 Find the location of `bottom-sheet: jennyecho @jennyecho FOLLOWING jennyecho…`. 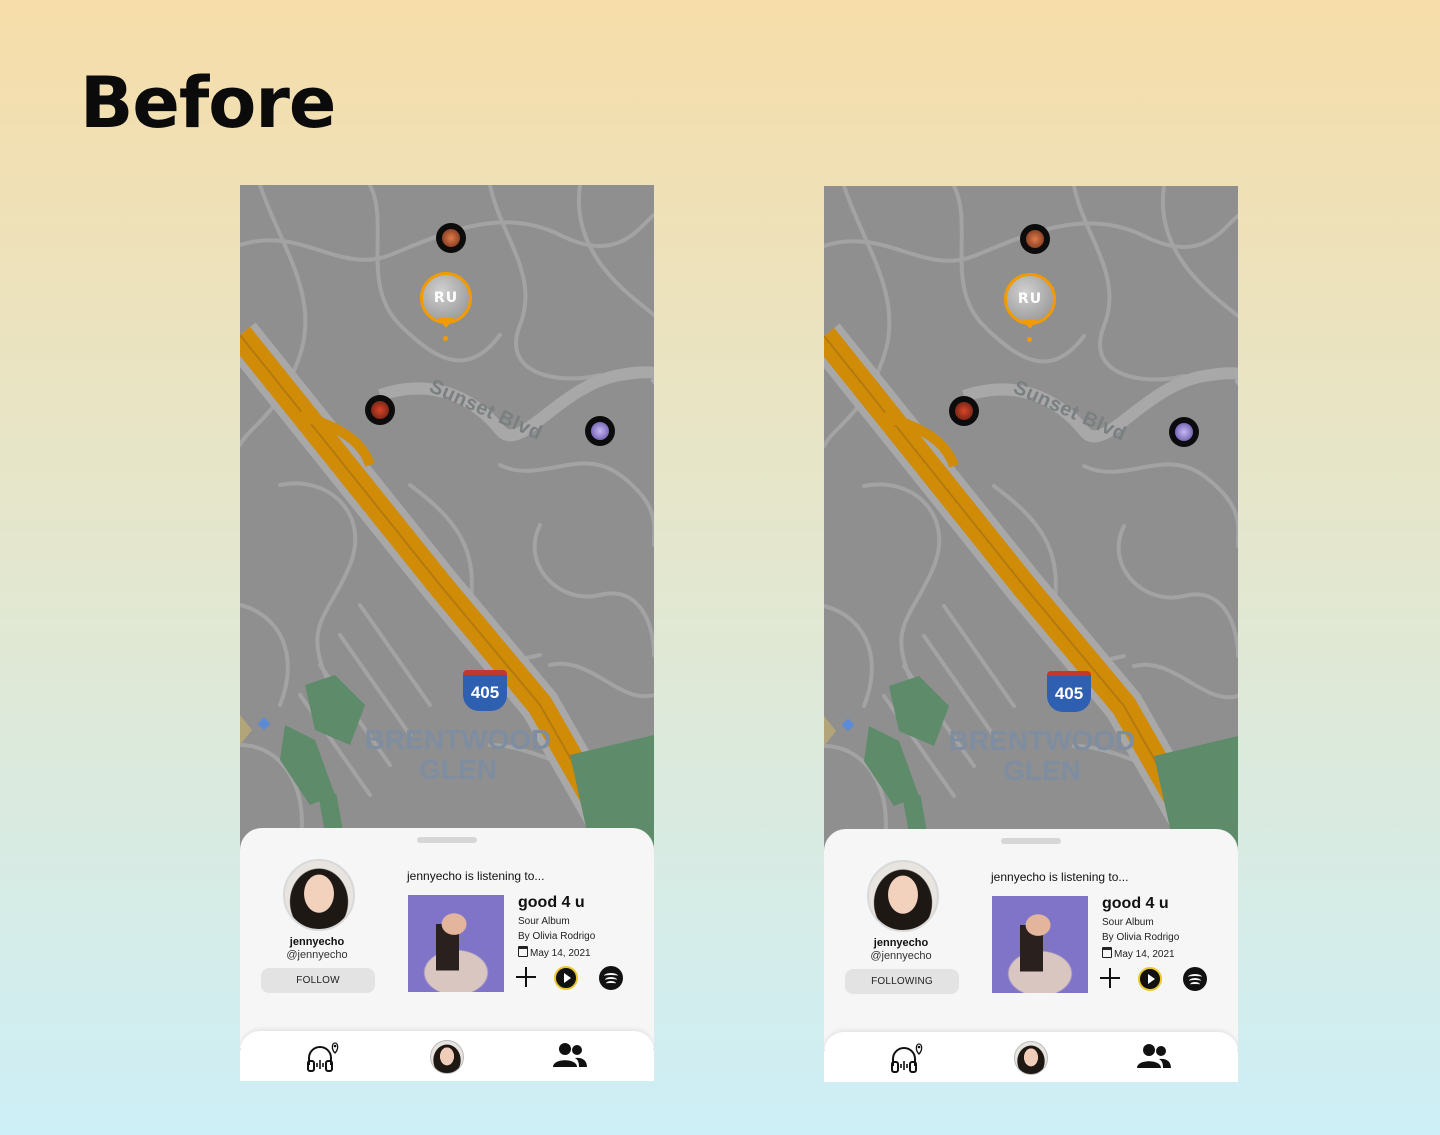

bottom-sheet: jennyecho @jennyecho FOLLOWING jennyecho… is located at coordinates (1031, 939).